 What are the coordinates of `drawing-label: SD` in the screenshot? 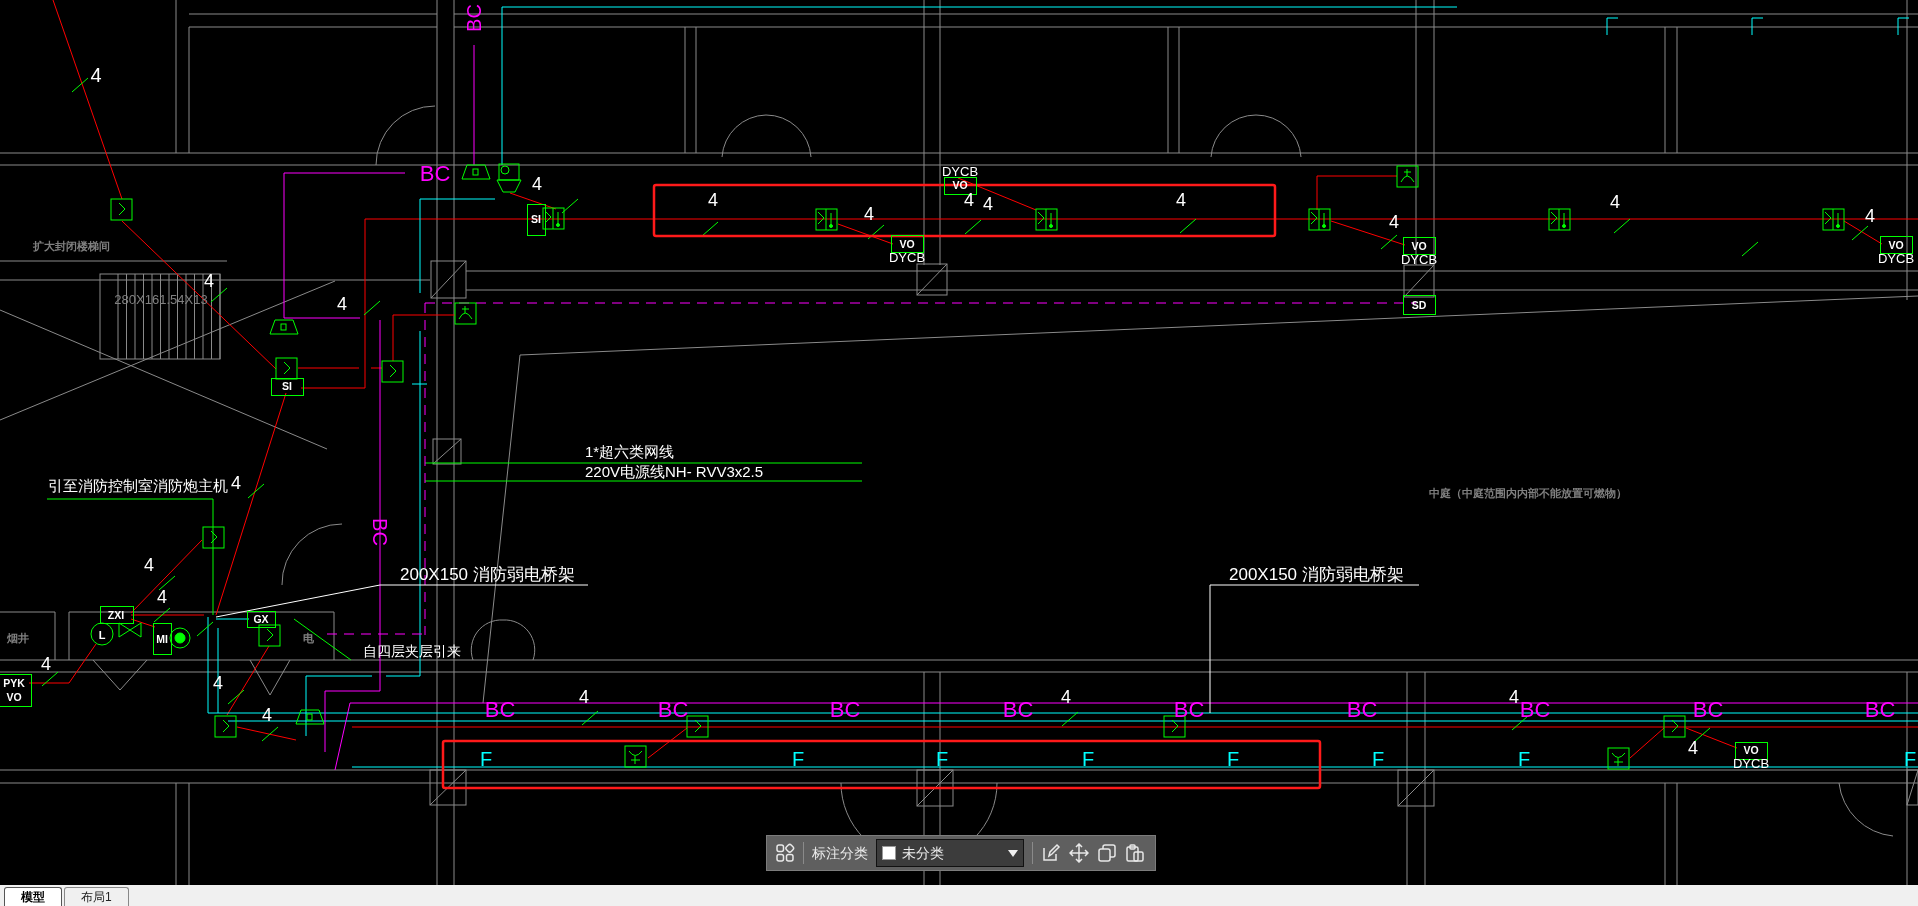 It's located at (1419, 305).